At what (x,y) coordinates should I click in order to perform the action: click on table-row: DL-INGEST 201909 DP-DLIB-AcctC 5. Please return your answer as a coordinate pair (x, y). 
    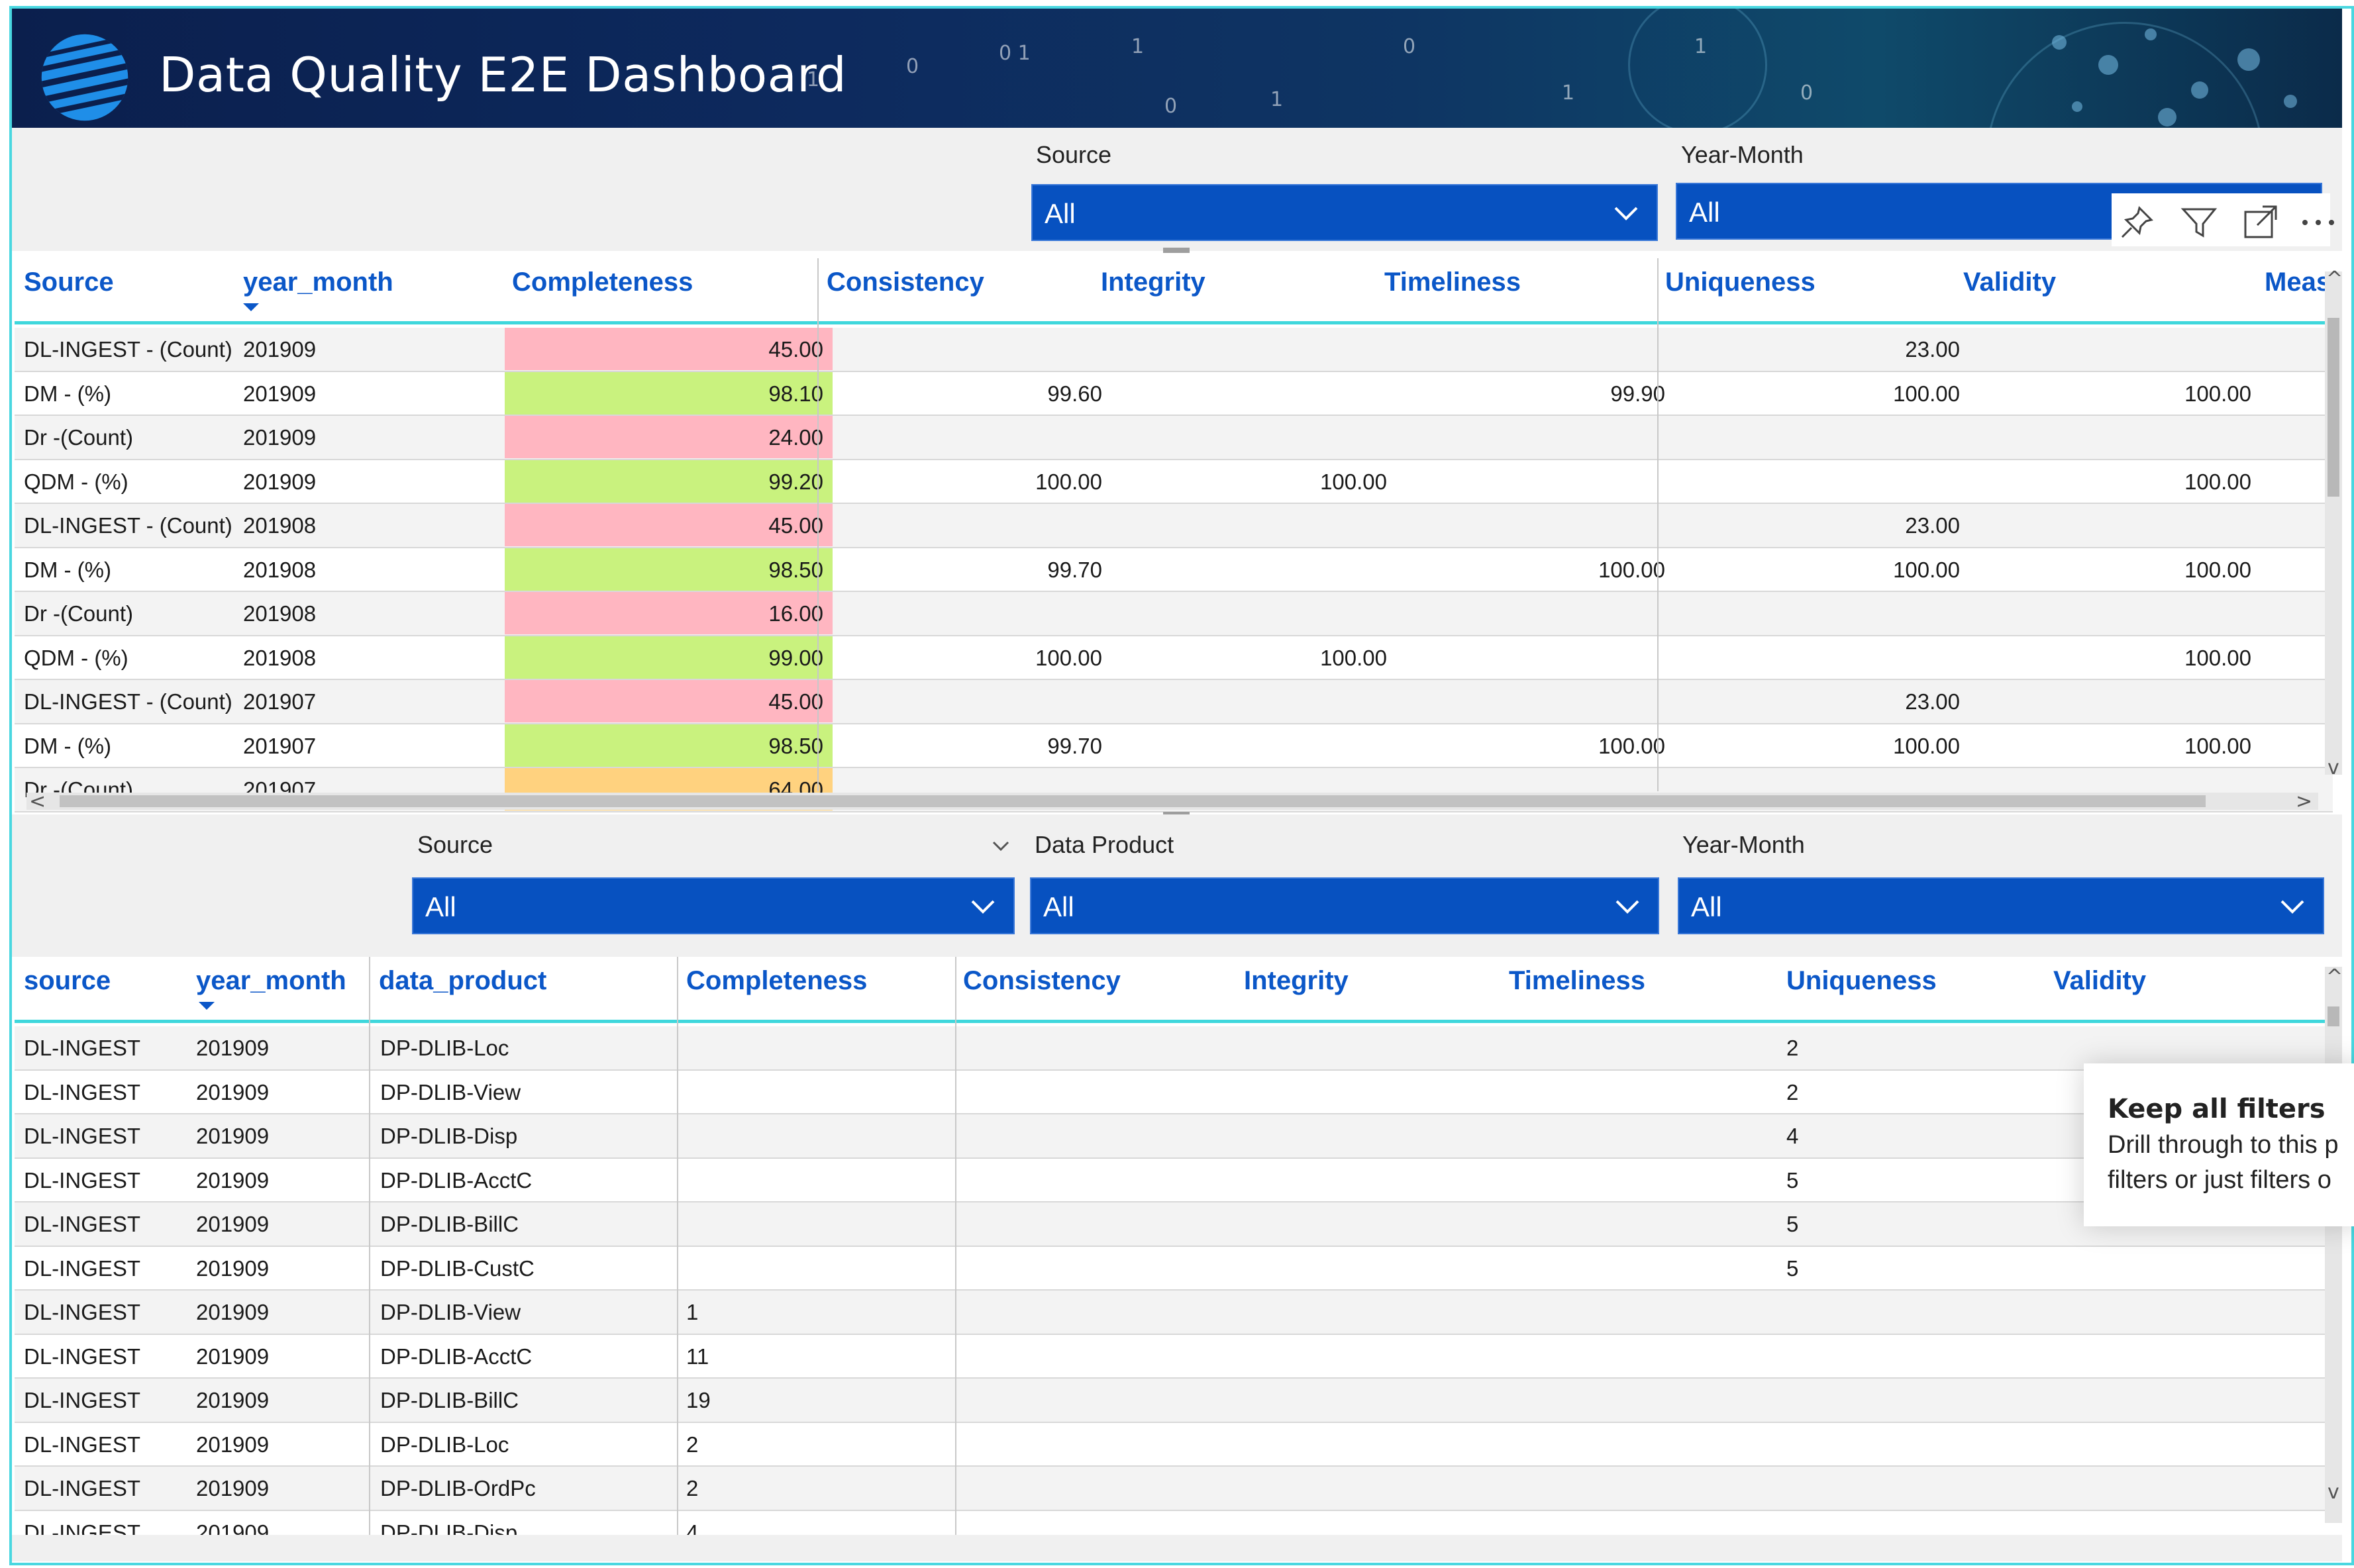
    Looking at the image, I should click on (1174, 1180).